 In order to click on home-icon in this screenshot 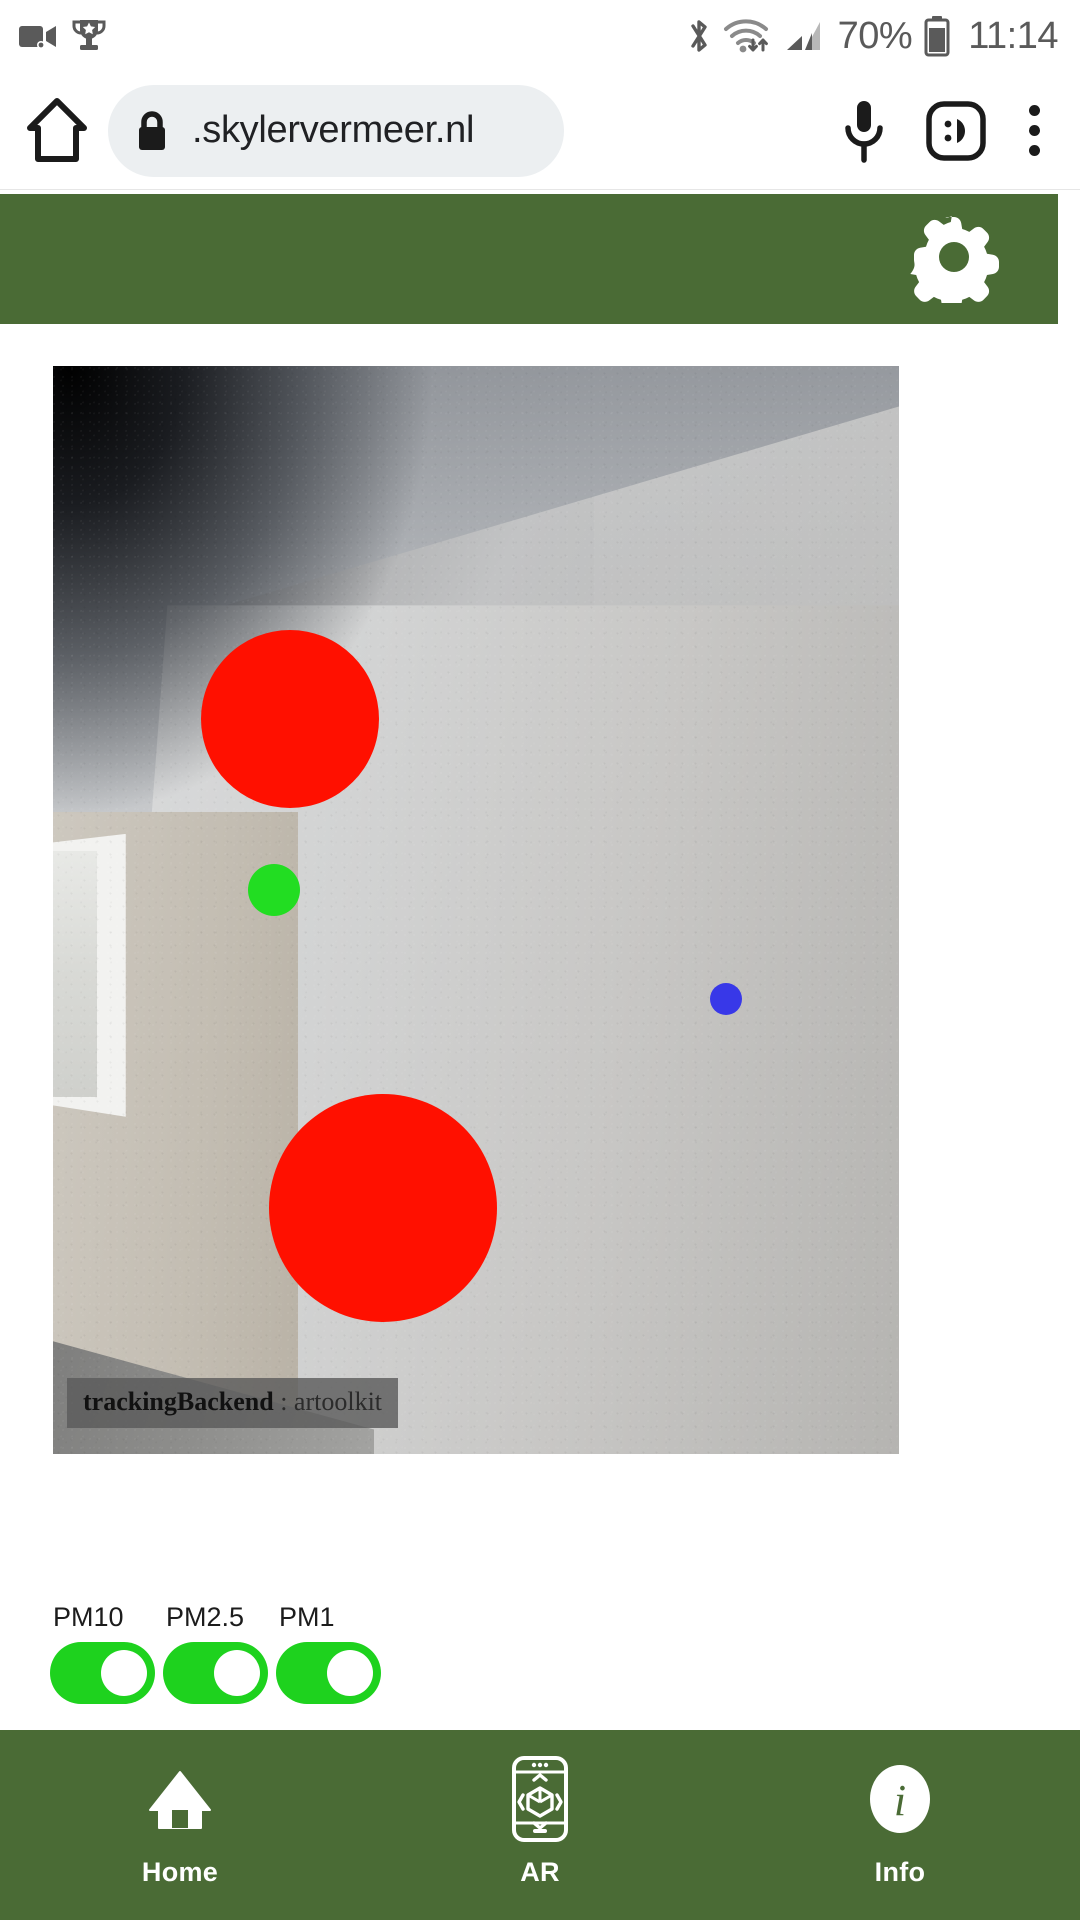, I will do `click(57, 129)`.